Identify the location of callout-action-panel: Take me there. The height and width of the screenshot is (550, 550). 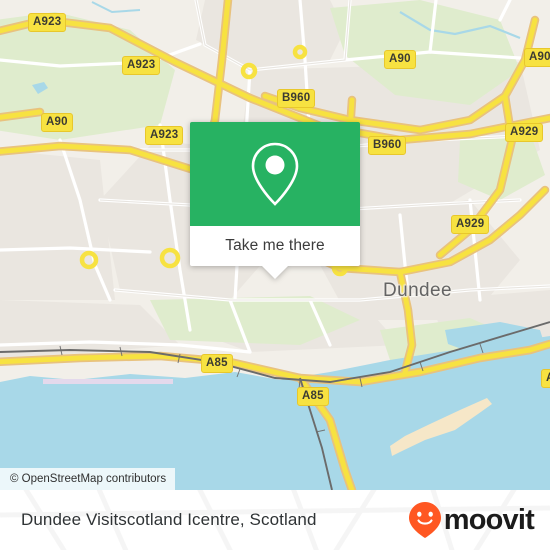
(275, 246).